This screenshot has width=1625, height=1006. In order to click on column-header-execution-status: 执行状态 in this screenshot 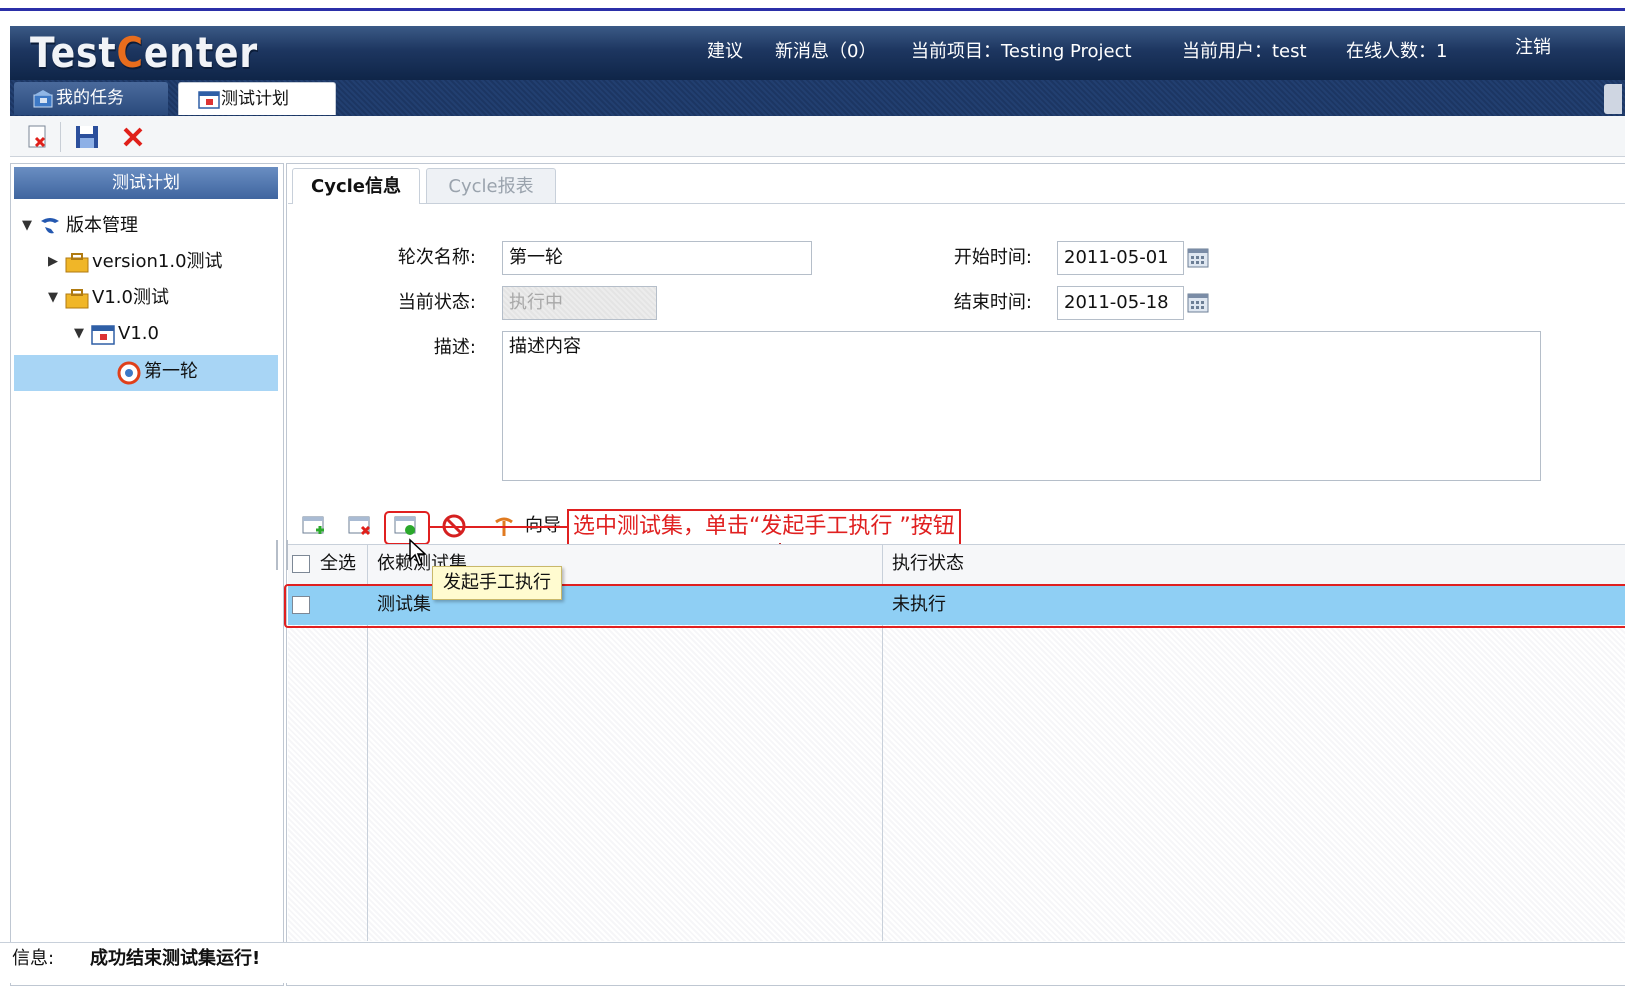, I will do `click(928, 564)`.